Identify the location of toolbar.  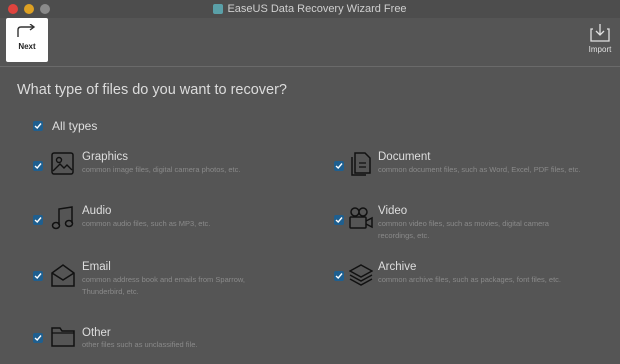
(310, 42).